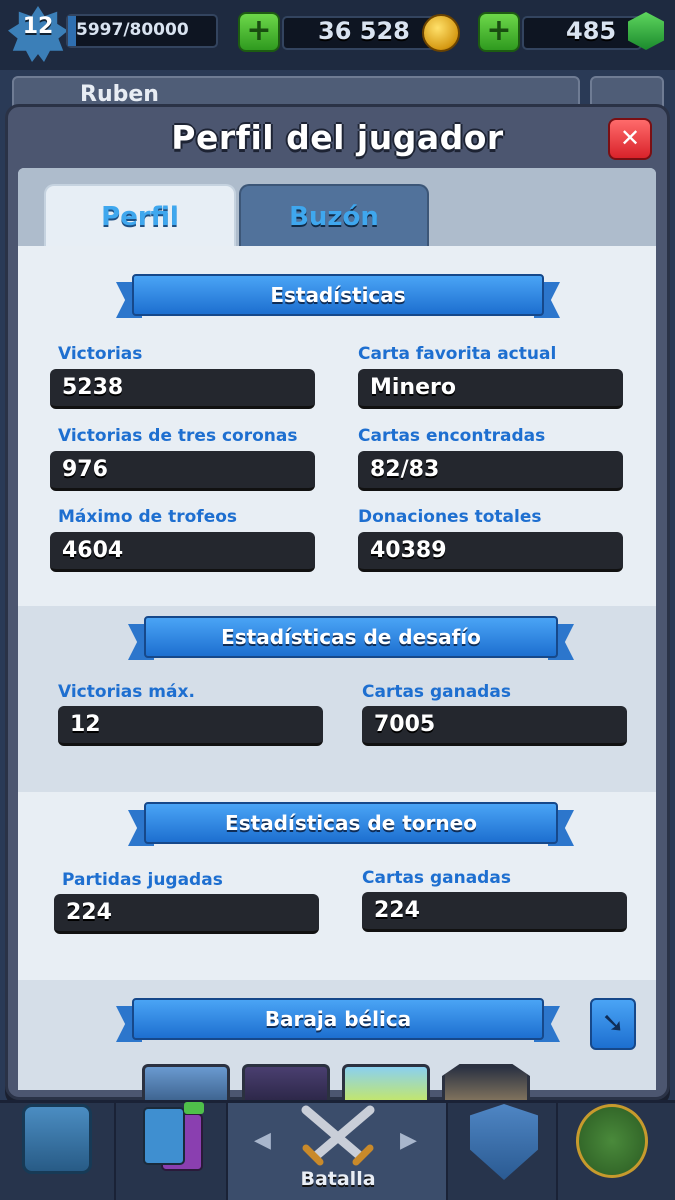 The width and height of the screenshot is (675, 1200). I want to click on xp-text: 5997/80000, so click(132, 30).